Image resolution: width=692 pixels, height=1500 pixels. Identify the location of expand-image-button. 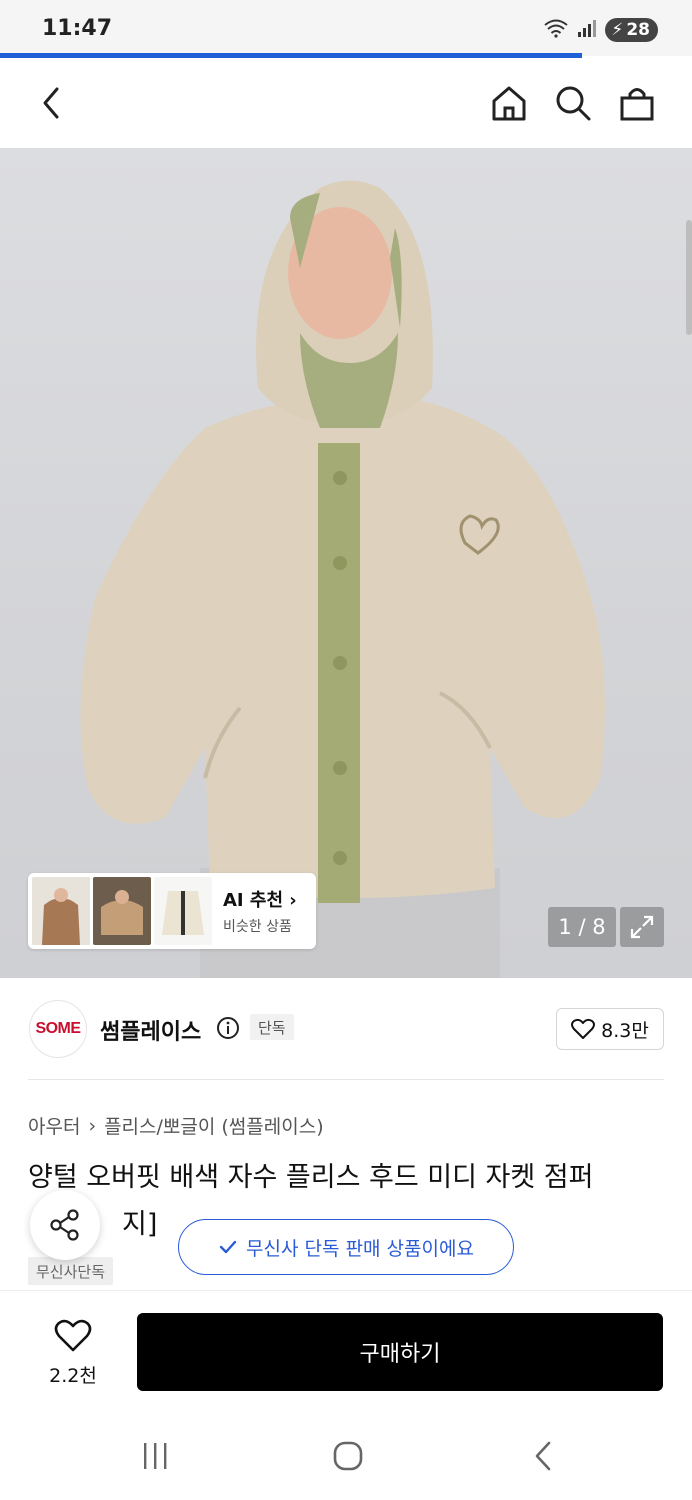
(642, 927).